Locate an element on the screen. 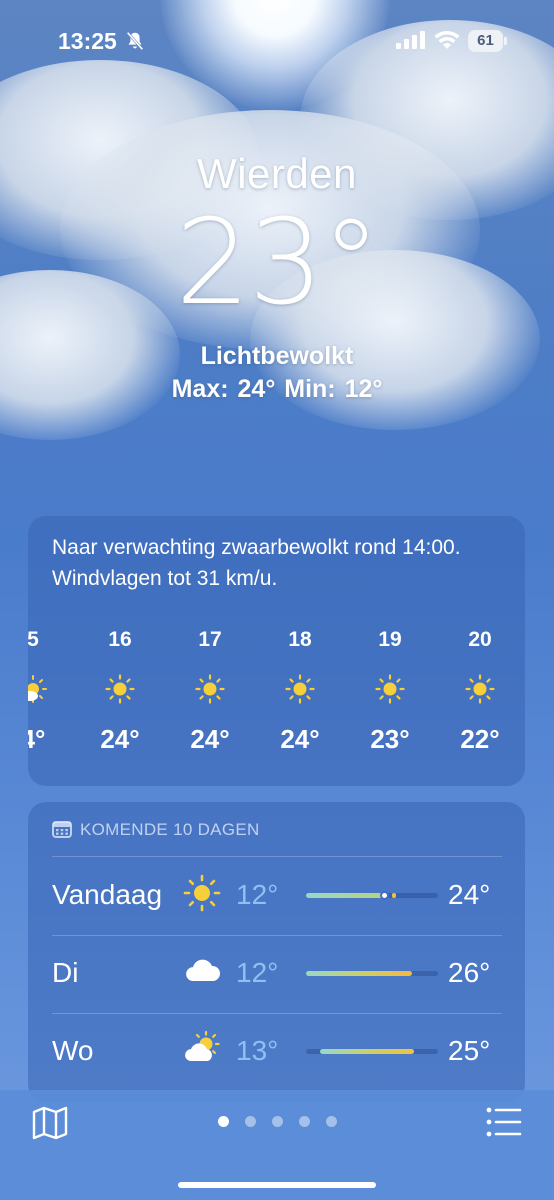  day-label: Vandaag is located at coordinates (107, 894).